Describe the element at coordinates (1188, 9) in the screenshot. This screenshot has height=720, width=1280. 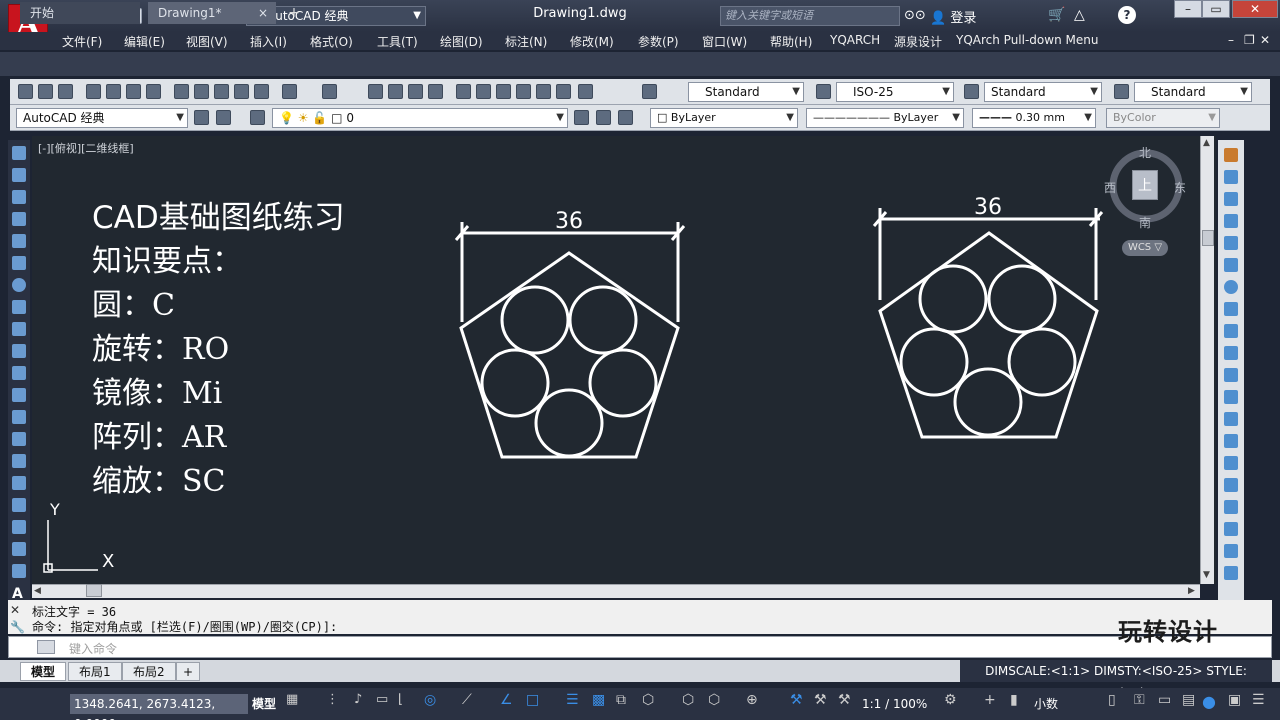
I see `minimize-button: –` at that location.